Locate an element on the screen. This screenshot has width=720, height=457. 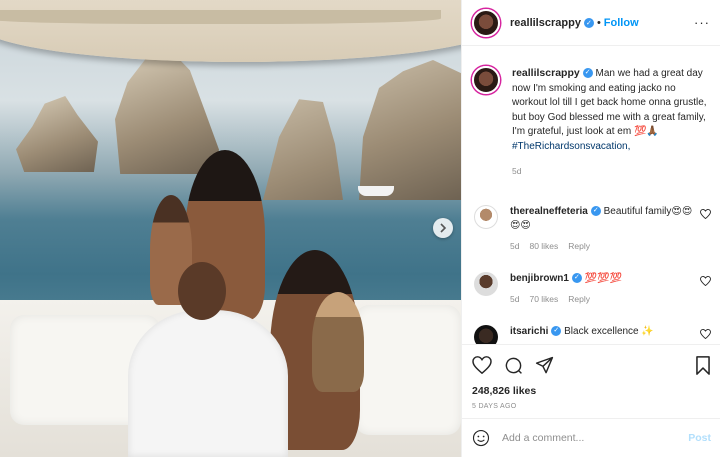
comment-body: itsarichi ✓ Black excellence ✨ is located at coordinates (605, 332).